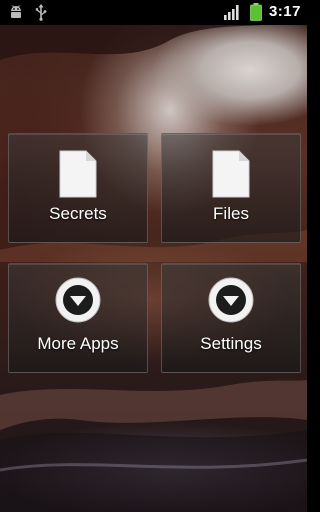 This screenshot has width=320, height=512. What do you see at coordinates (256, 14) in the screenshot?
I see `battery-icon` at bounding box center [256, 14].